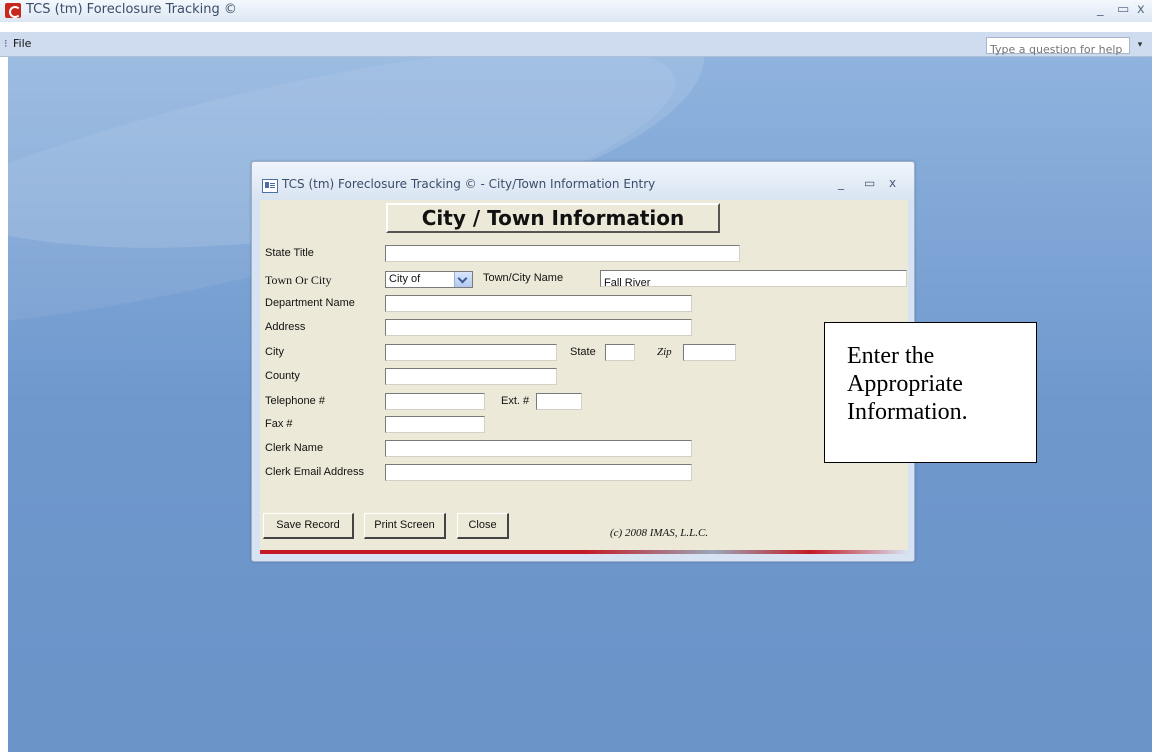 This screenshot has width=1152, height=752. I want to click on address-label: Address, so click(285, 327).